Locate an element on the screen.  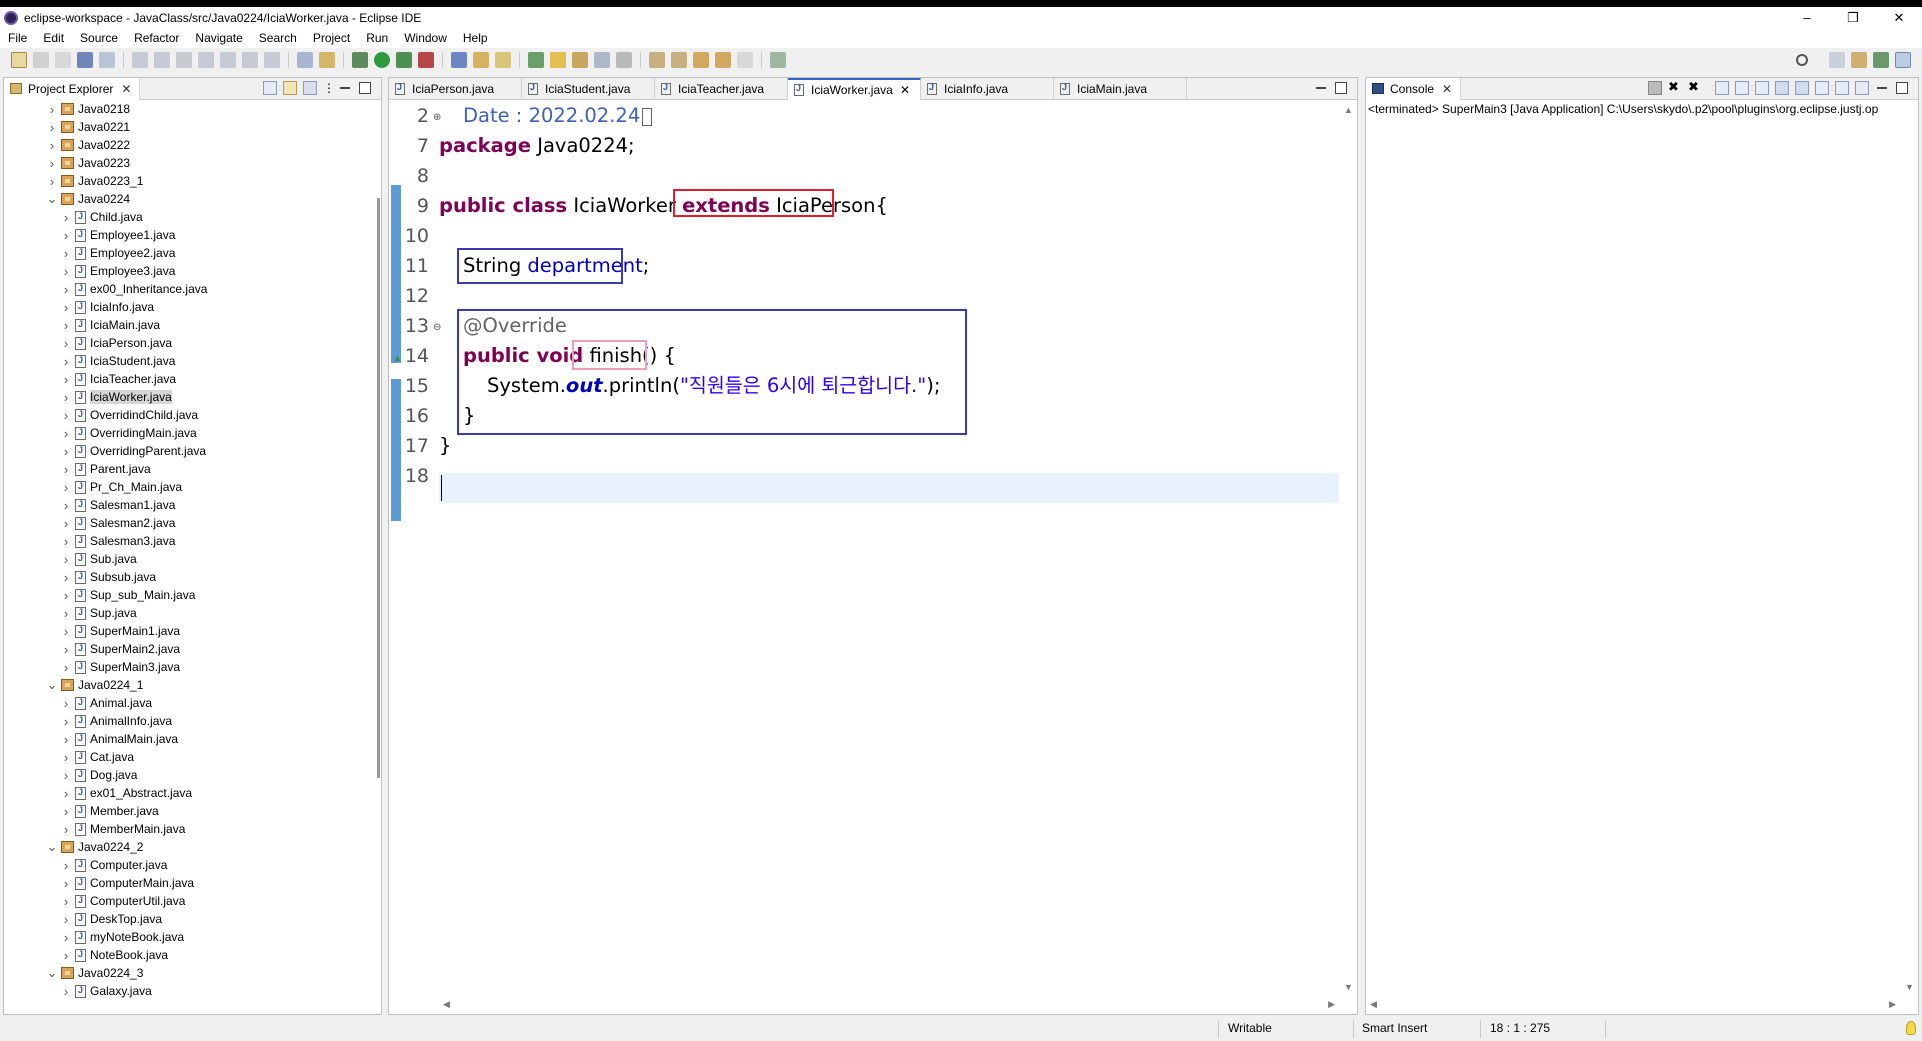
tree-file-item: › Salesman3.java is located at coordinates (185, 541).